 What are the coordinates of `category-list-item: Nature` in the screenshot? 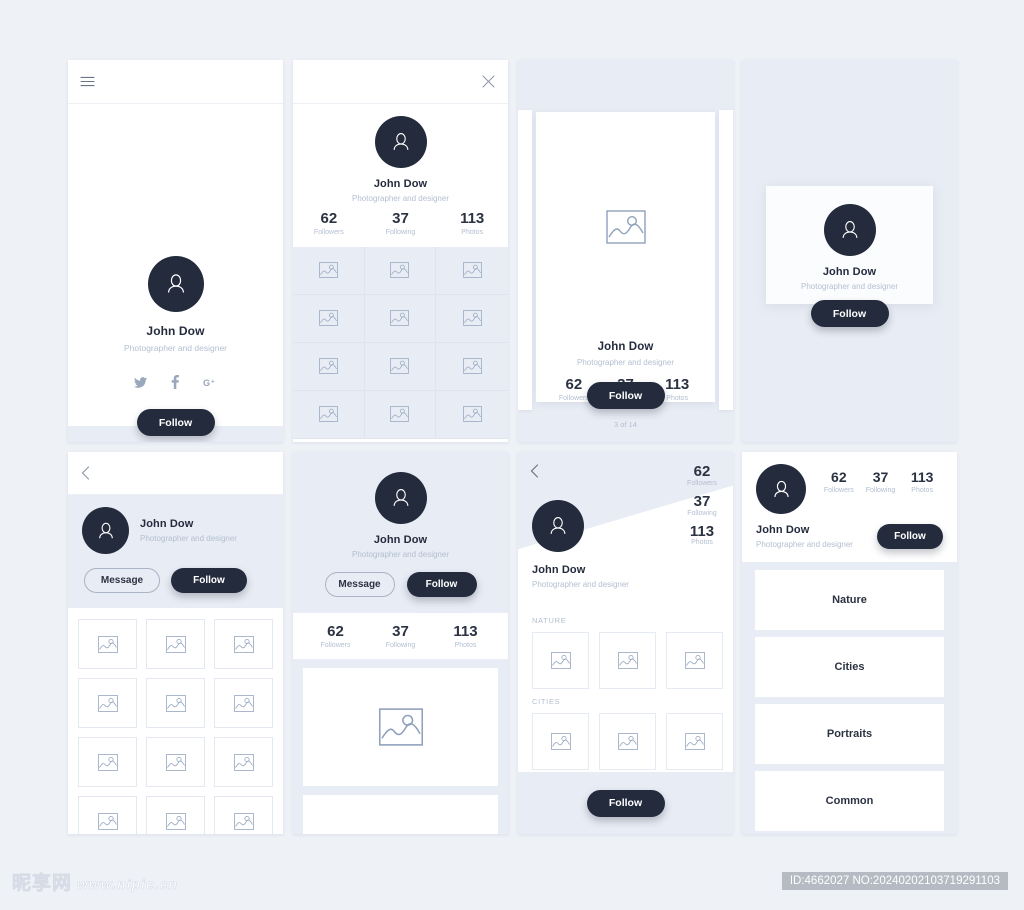 It's located at (849, 600).